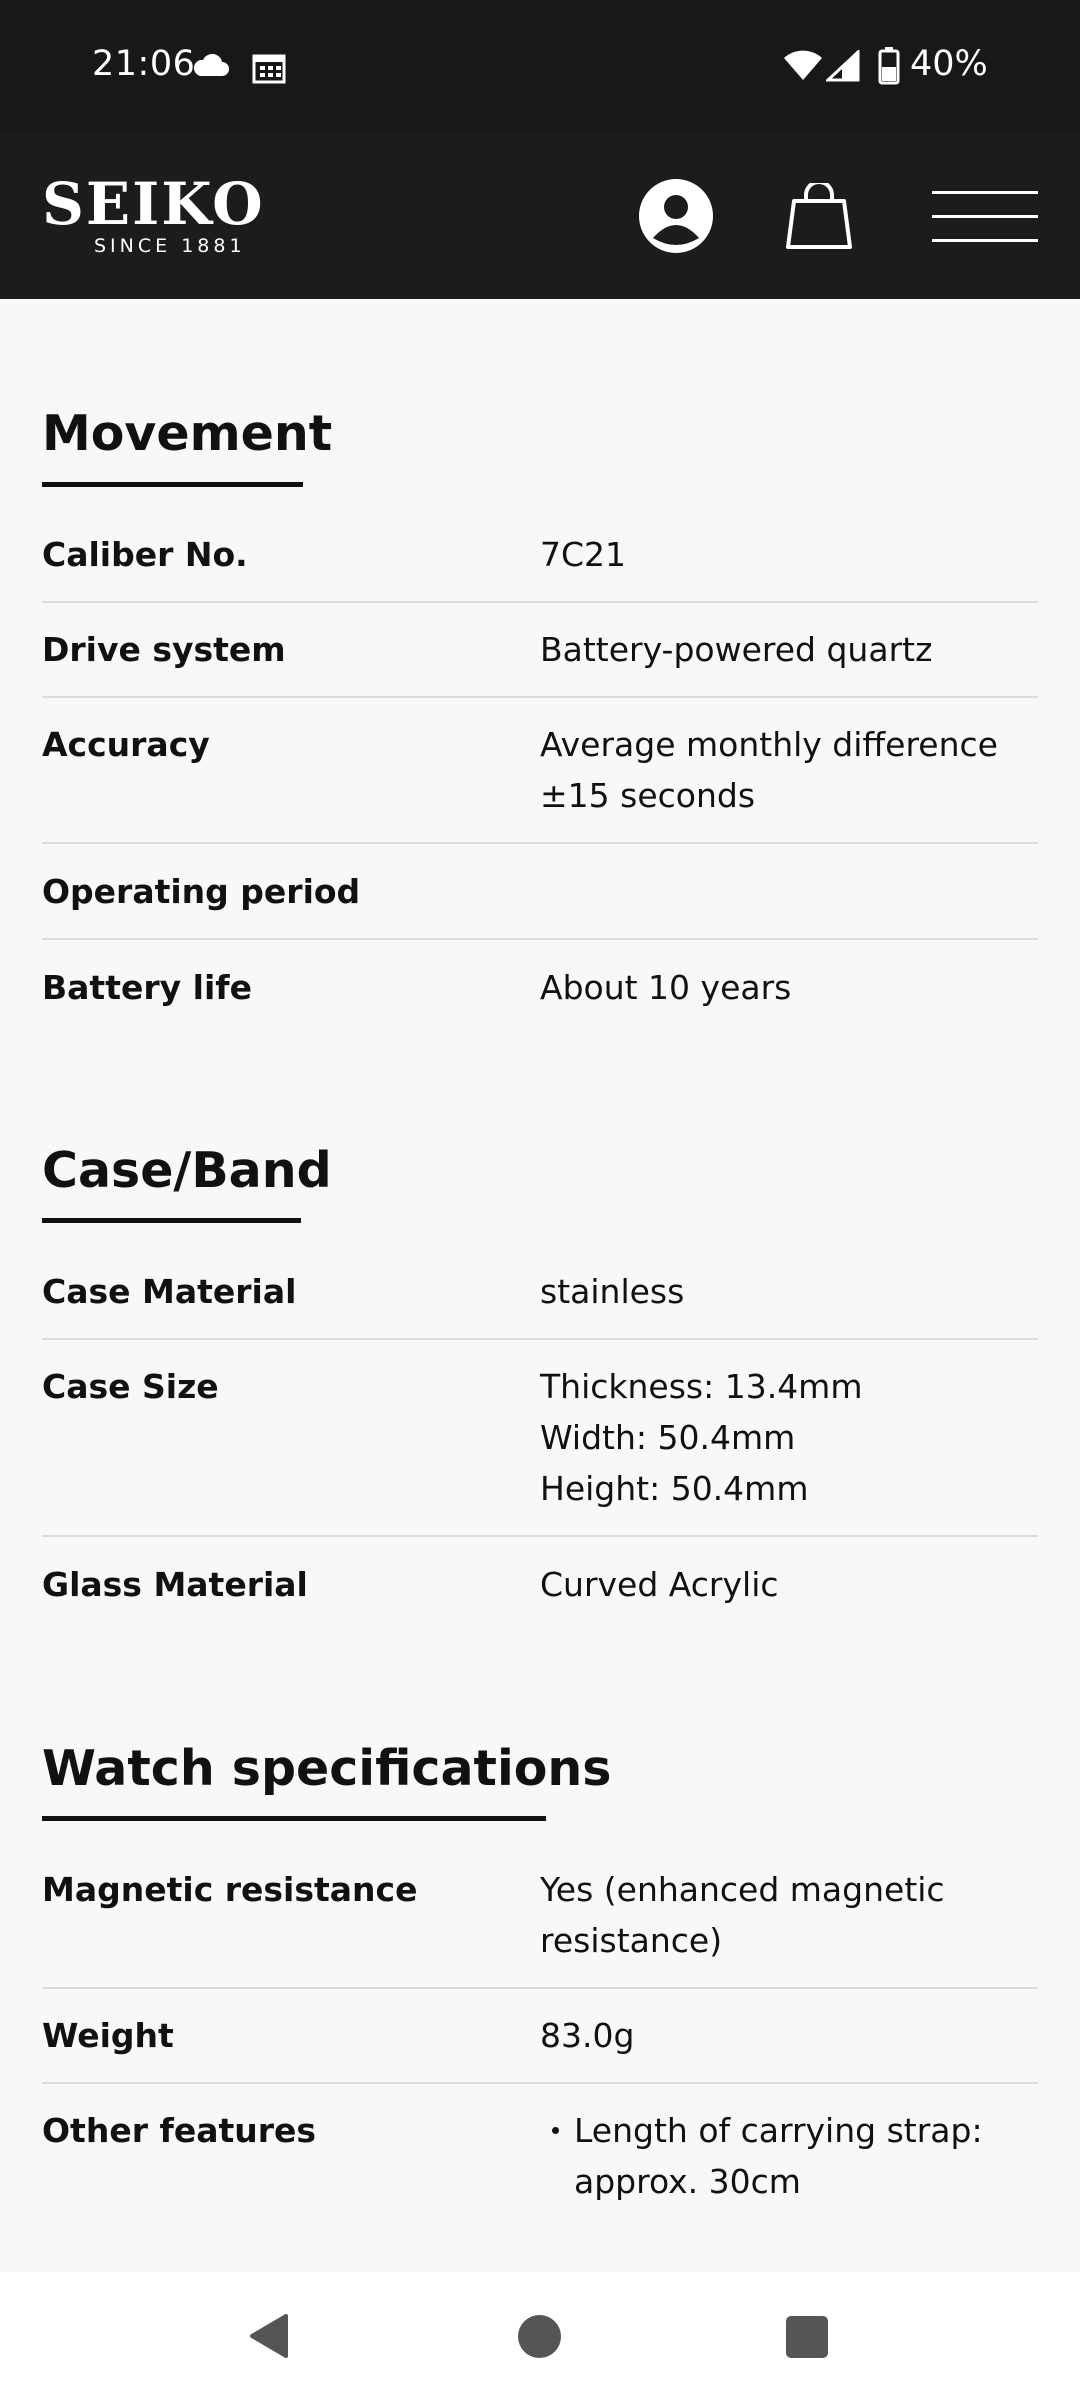 The width and height of the screenshot is (1080, 2400). Describe the element at coordinates (201, 891) in the screenshot. I see `spec-label: Operating period` at that location.